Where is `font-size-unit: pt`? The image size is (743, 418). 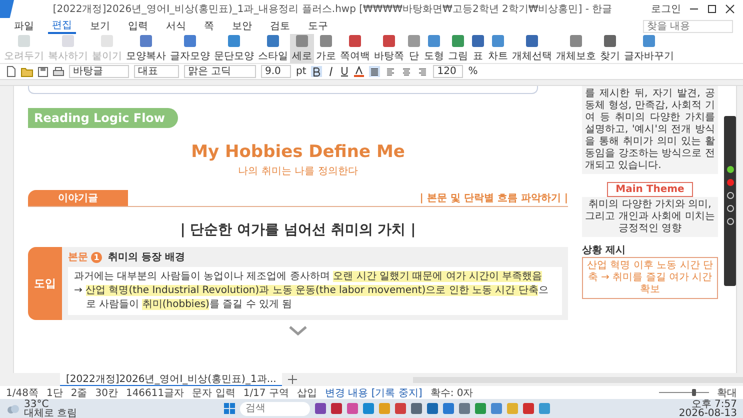
font-size-unit: pt is located at coordinates (301, 71).